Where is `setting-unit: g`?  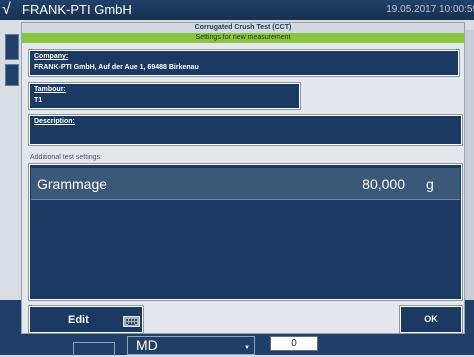 setting-unit: g is located at coordinates (430, 184).